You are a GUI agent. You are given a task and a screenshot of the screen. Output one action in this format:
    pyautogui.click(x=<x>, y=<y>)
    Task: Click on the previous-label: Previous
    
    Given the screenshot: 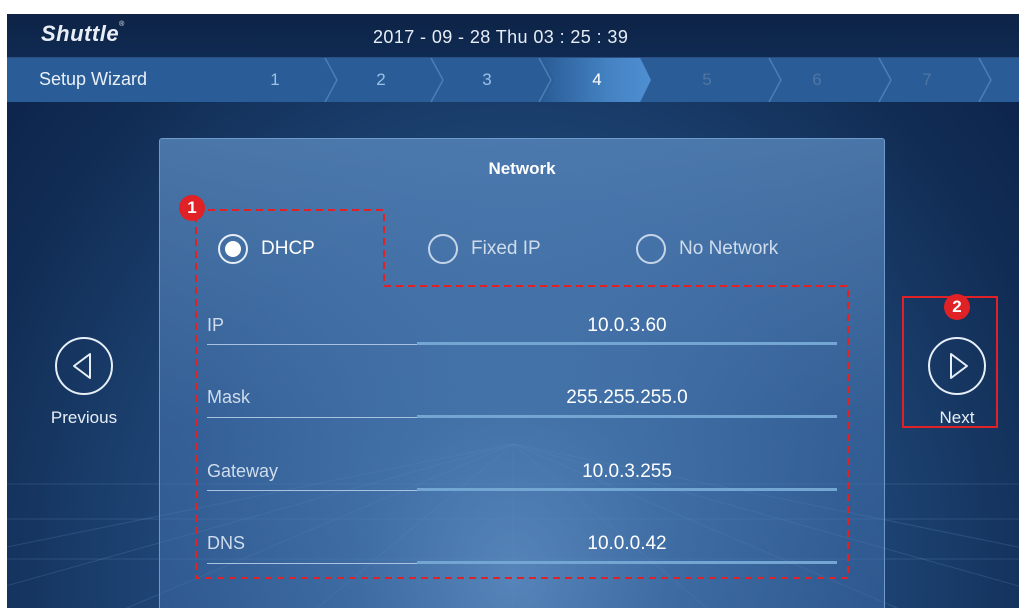 What is the action you would take?
    pyautogui.click(x=84, y=417)
    